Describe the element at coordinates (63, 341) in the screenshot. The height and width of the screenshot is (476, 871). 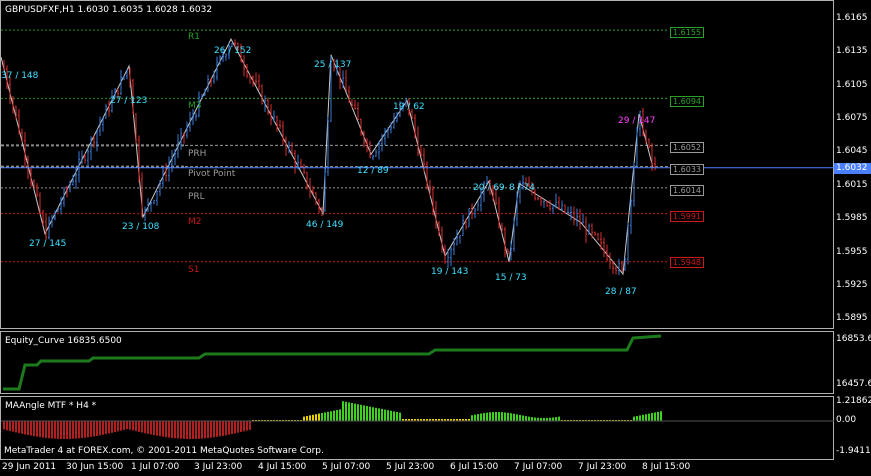
I see `equity-title: Equity_Curve 16835.6500` at that location.